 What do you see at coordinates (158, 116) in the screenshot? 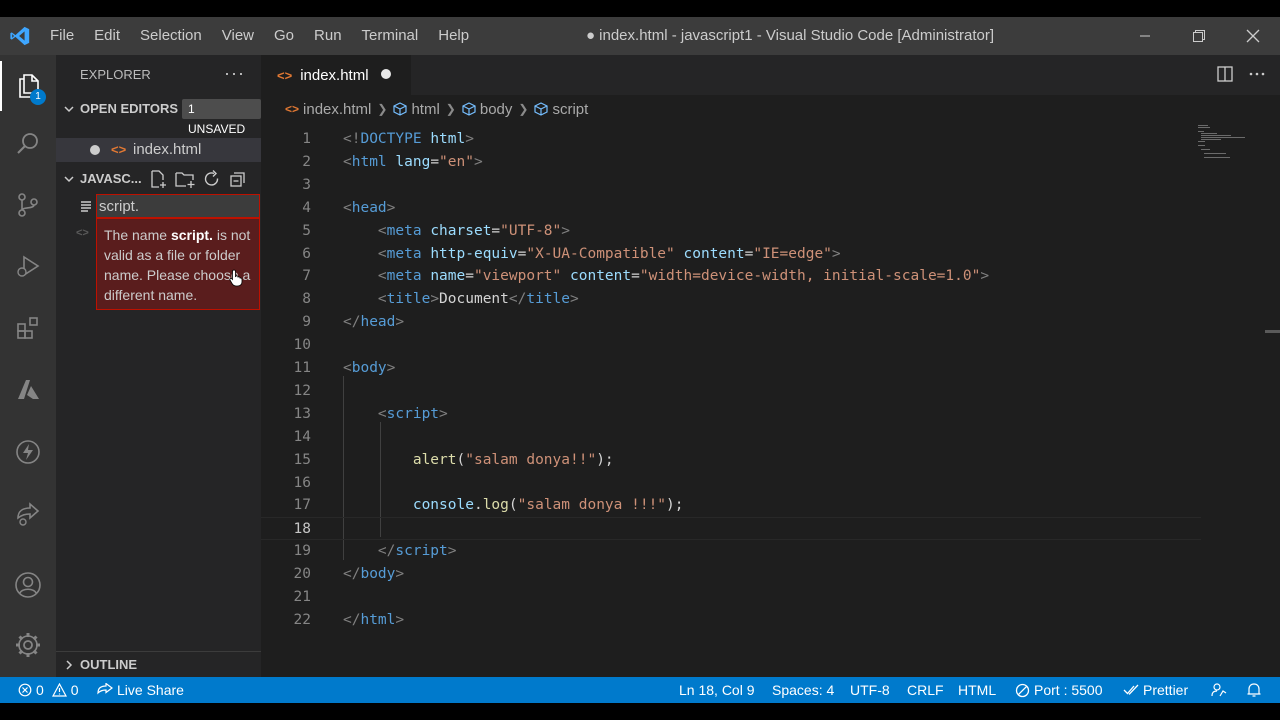
I see `open-editors-header: OPEN EDITORS 1 UNSAVED` at bounding box center [158, 116].